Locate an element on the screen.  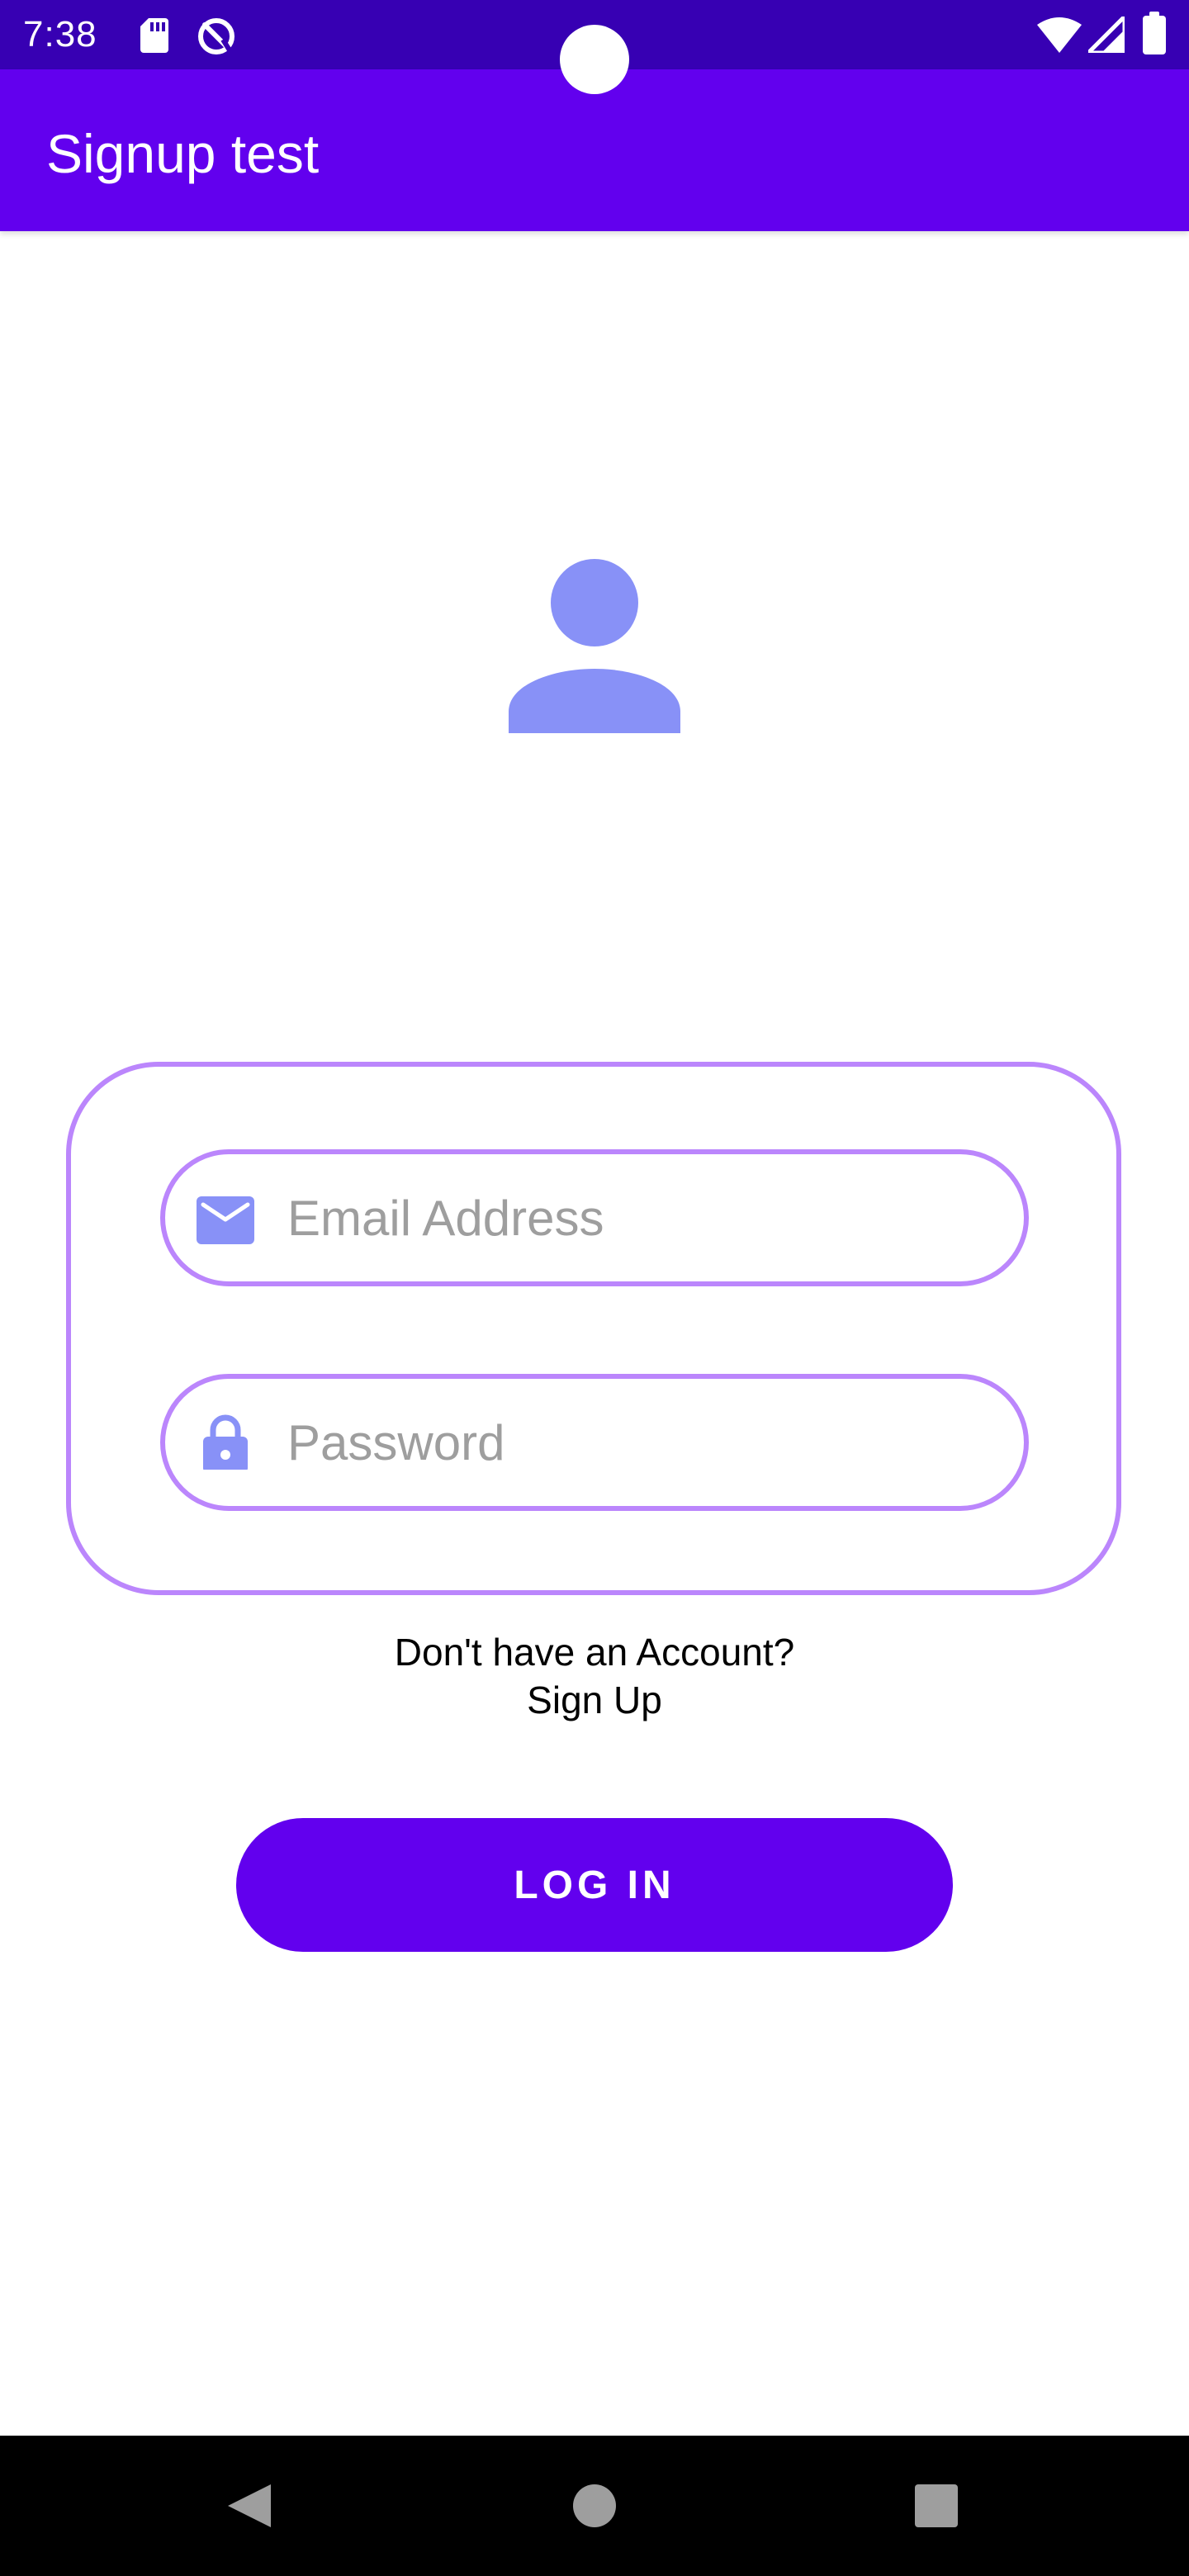
recents-icon is located at coordinates (936, 2506).